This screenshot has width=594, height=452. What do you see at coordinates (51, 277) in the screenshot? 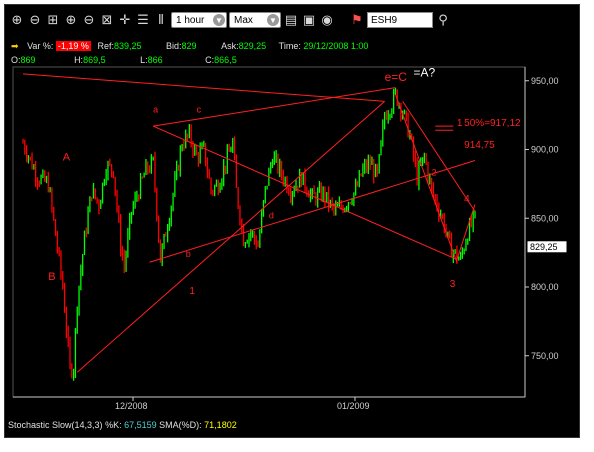
I see `chart-annotation: B` at bounding box center [51, 277].